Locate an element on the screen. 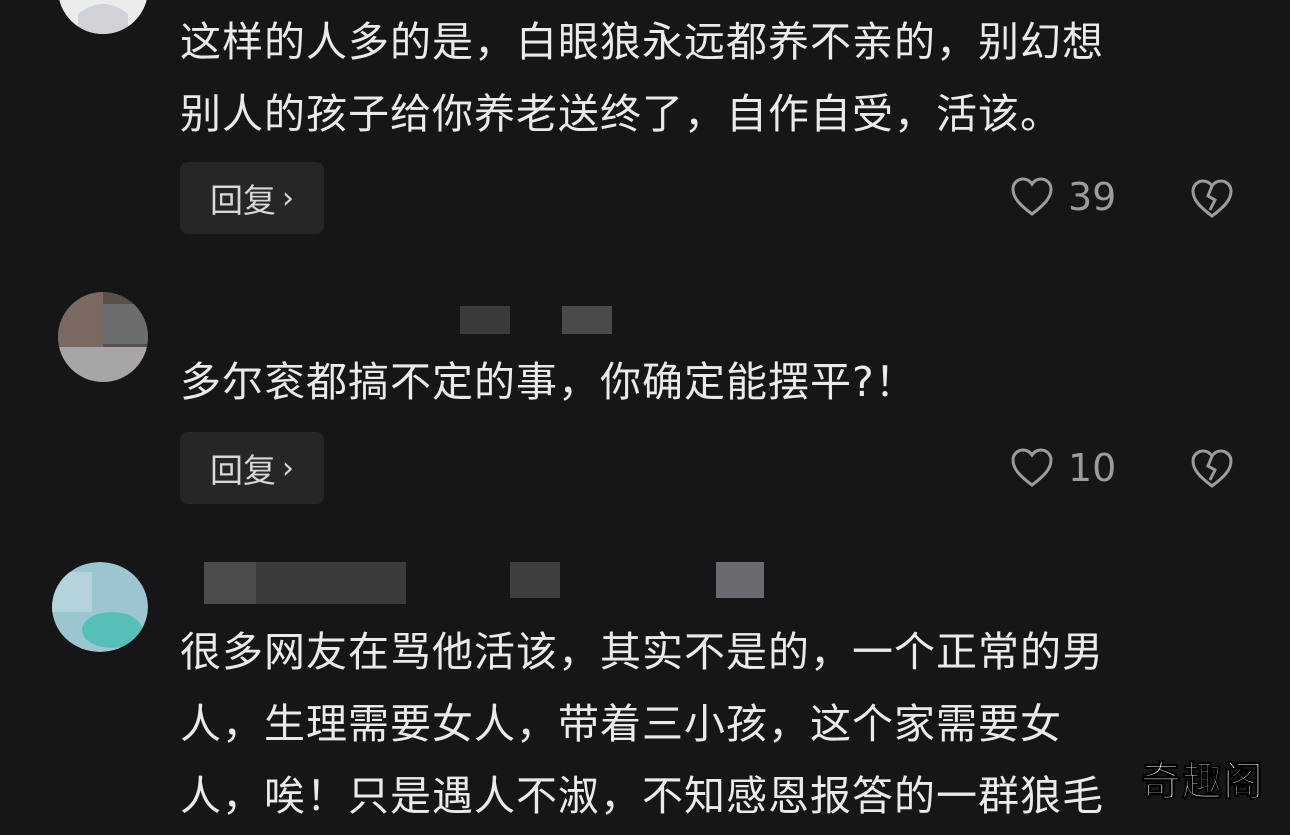 The height and width of the screenshot is (835, 1290). comment-text-line: 人，唉！只是遇人不淑，不知感恩报答的一群狼毛 is located at coordinates (642, 796).